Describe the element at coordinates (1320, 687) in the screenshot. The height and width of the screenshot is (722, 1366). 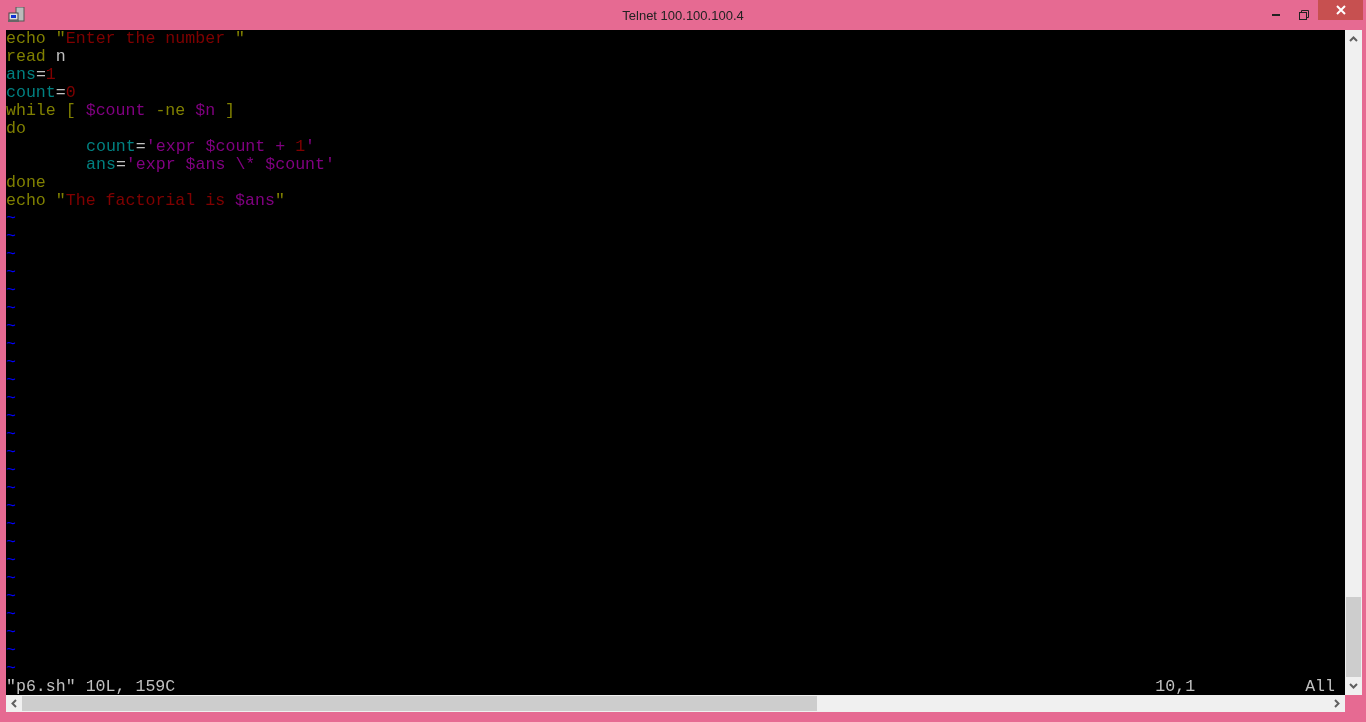
I see `scroll-position: All` at that location.